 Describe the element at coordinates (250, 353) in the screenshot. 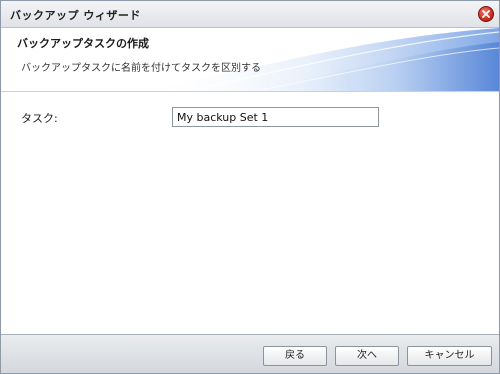

I see `dialog-footer: 戻る 次へ キャンセル` at that location.